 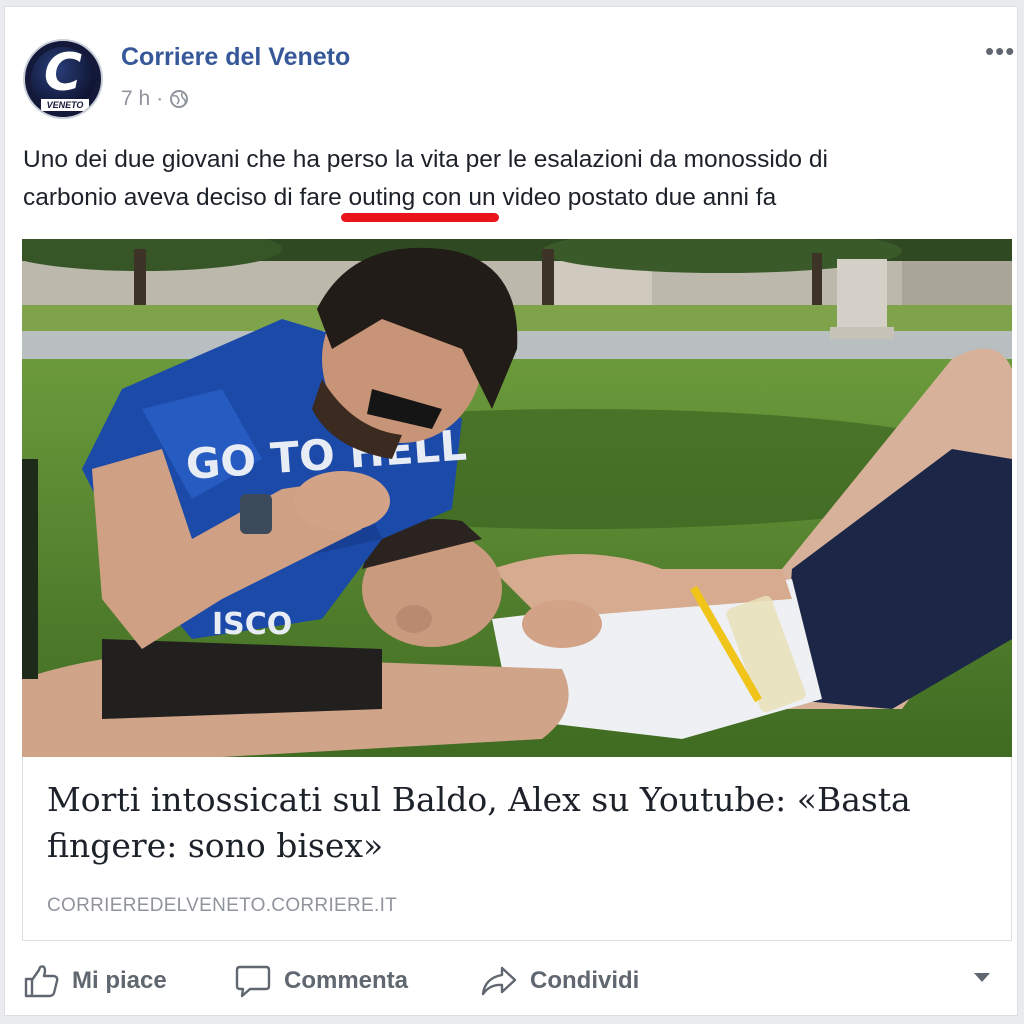 What do you see at coordinates (420, 217) in the screenshot?
I see `red-underline-annotation` at bounding box center [420, 217].